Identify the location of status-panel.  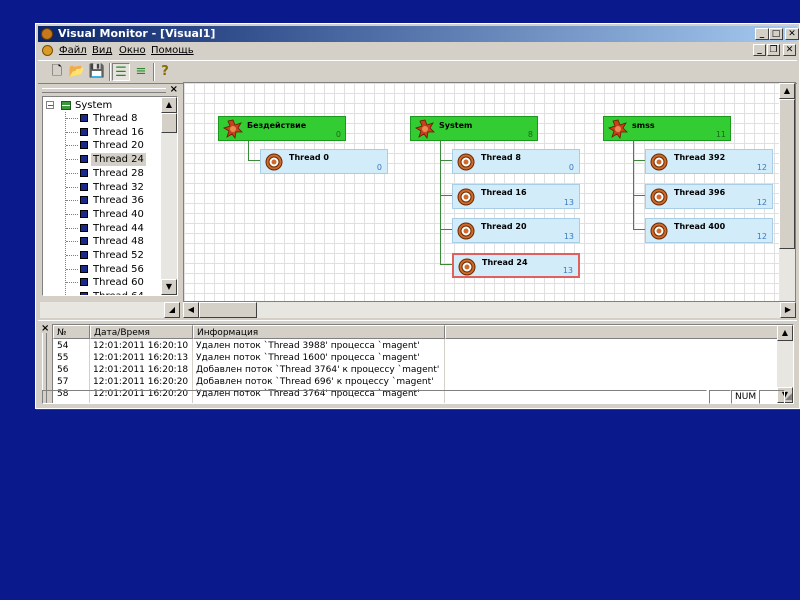
(772, 397).